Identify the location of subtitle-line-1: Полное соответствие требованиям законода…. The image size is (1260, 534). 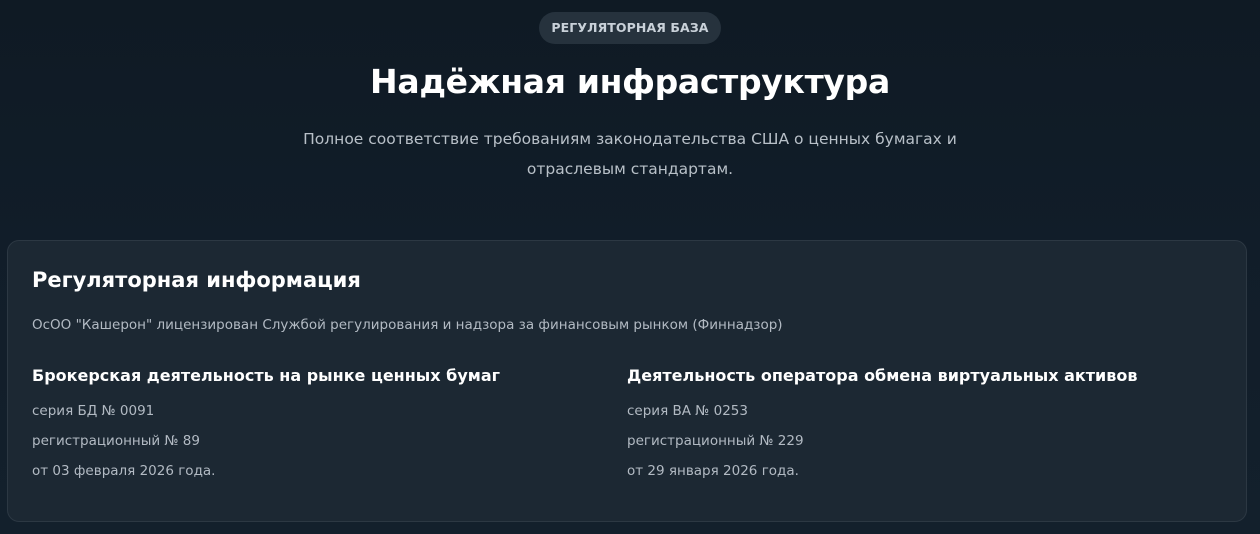
(630, 139).